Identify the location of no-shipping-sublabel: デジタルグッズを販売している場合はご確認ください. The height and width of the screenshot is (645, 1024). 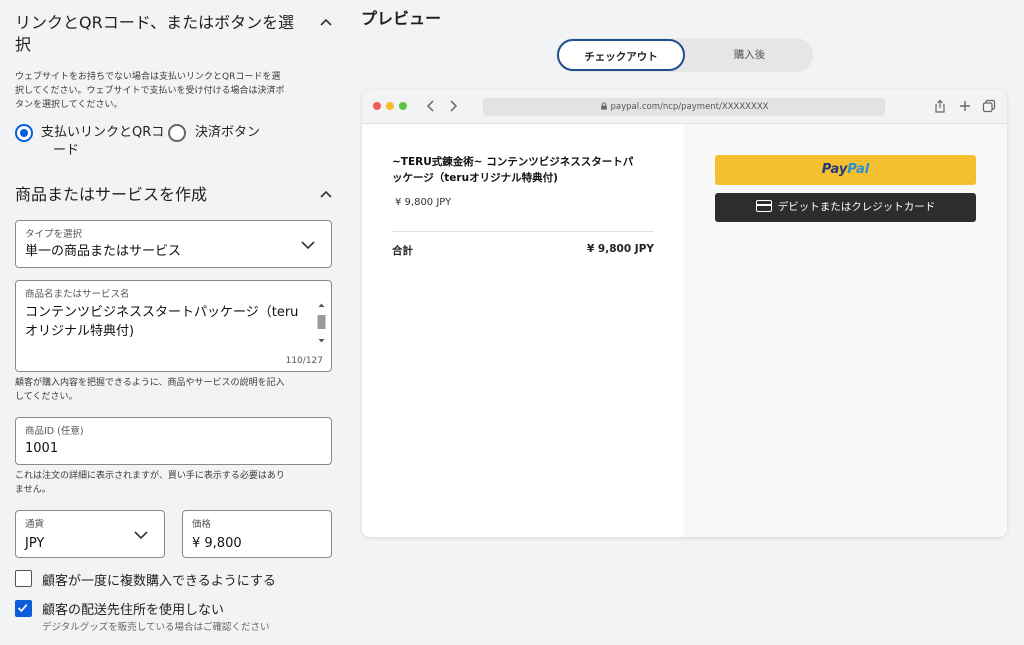
(156, 627).